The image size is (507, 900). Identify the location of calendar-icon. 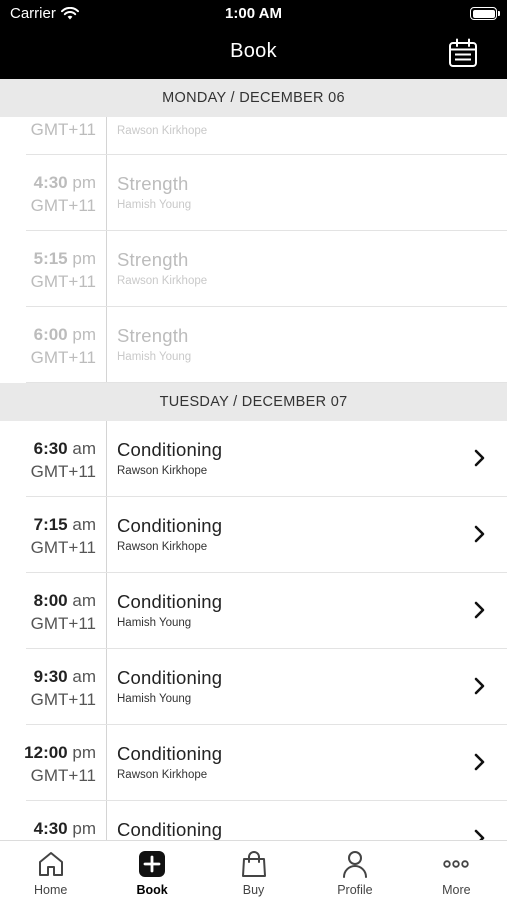
(463, 52).